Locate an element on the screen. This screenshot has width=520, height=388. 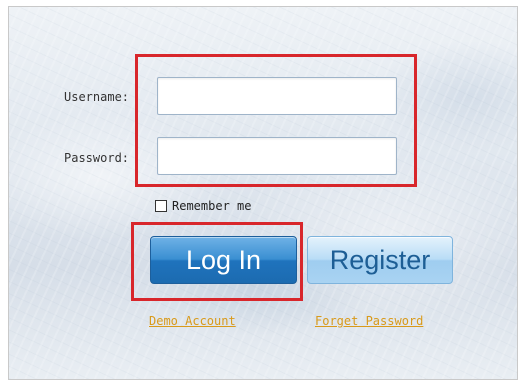
remember-me-label: Remember me is located at coordinates (212, 206).